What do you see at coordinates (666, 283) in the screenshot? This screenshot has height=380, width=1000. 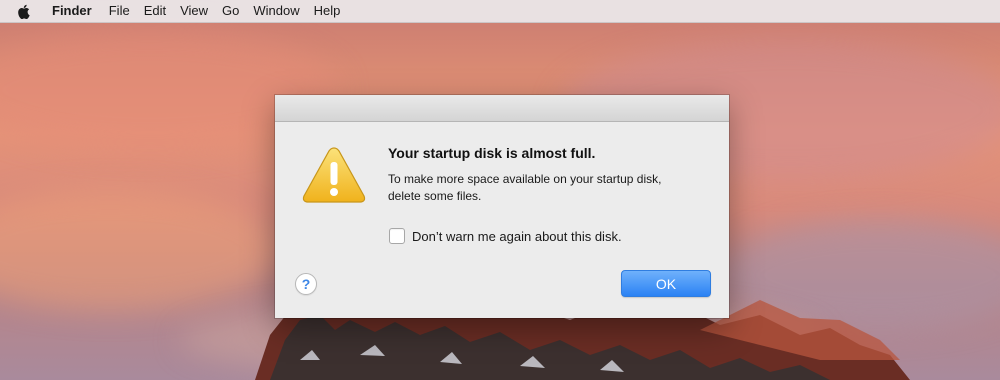 I see `ok-button: OK` at bounding box center [666, 283].